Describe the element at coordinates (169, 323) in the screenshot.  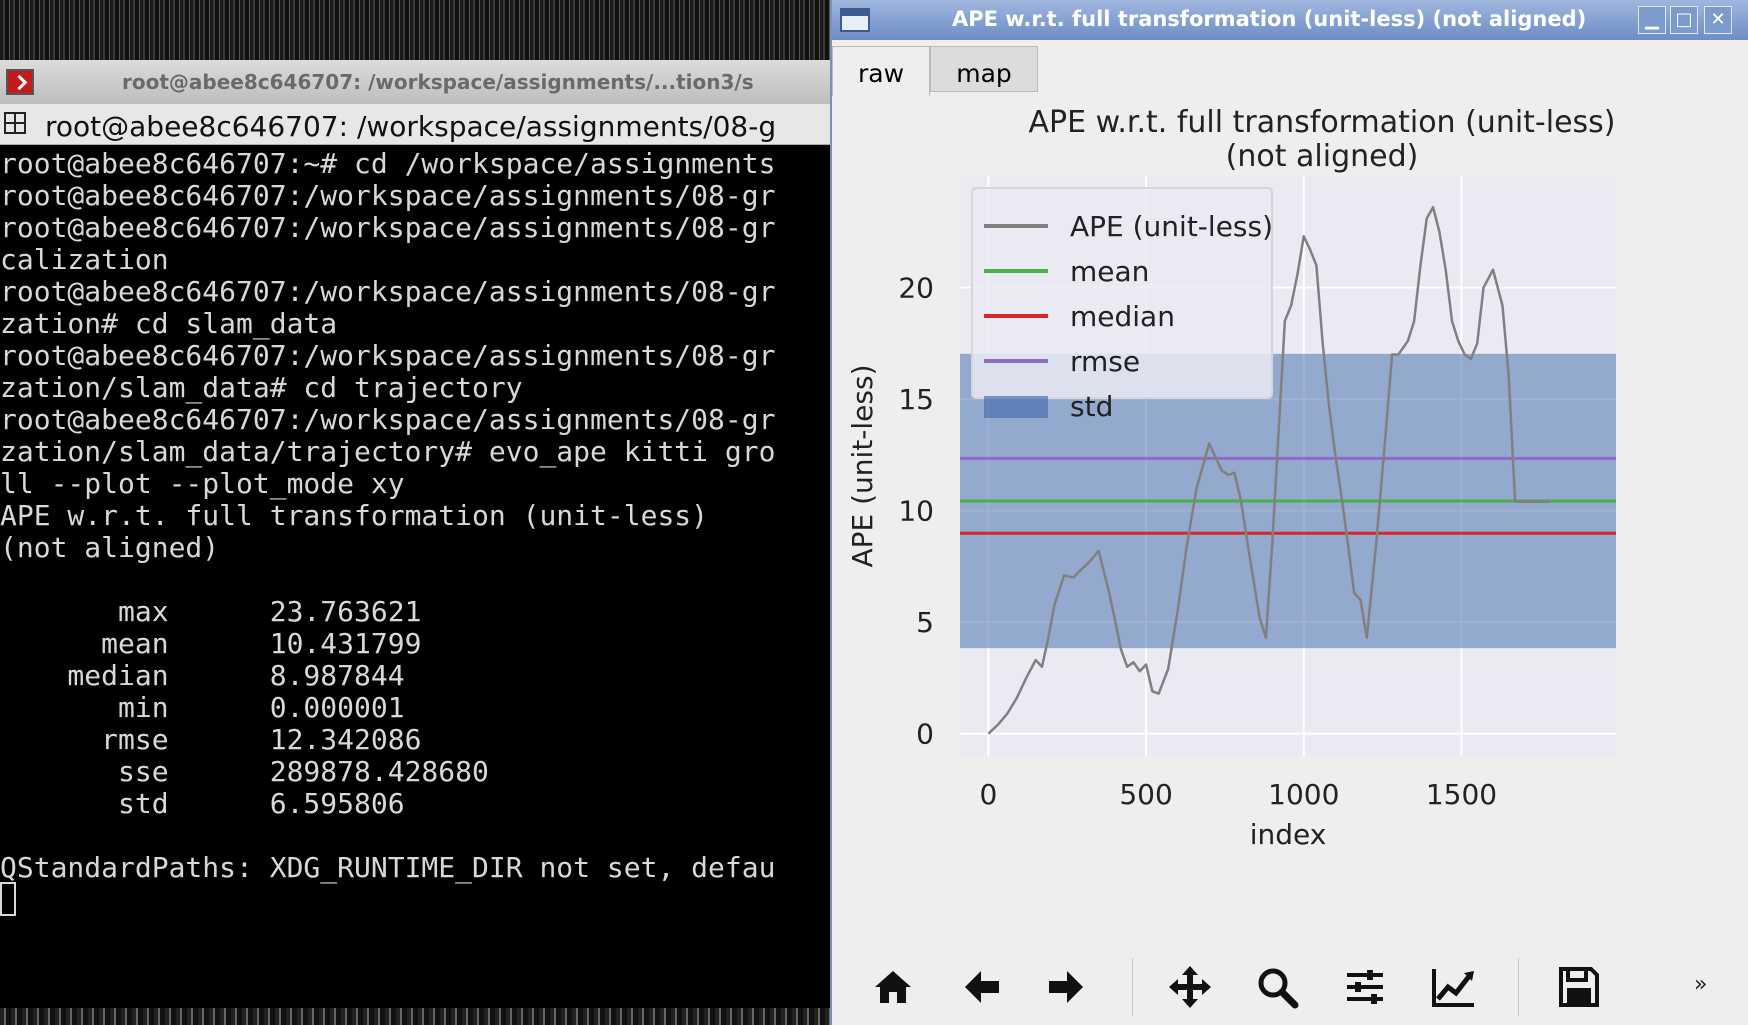
I see `terminal-line: zation# cd slam_data` at that location.